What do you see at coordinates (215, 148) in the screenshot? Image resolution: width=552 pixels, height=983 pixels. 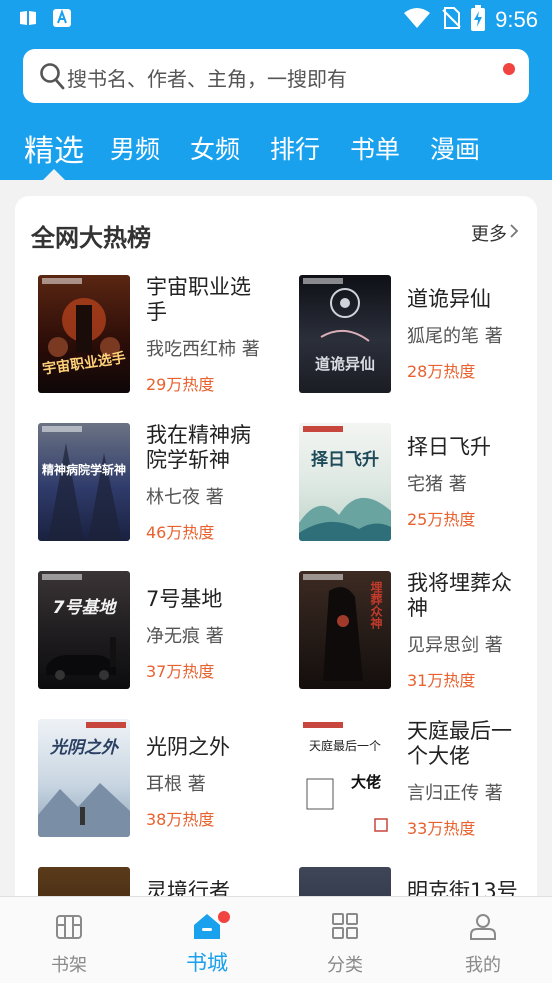 I see `tab-female: 女频` at bounding box center [215, 148].